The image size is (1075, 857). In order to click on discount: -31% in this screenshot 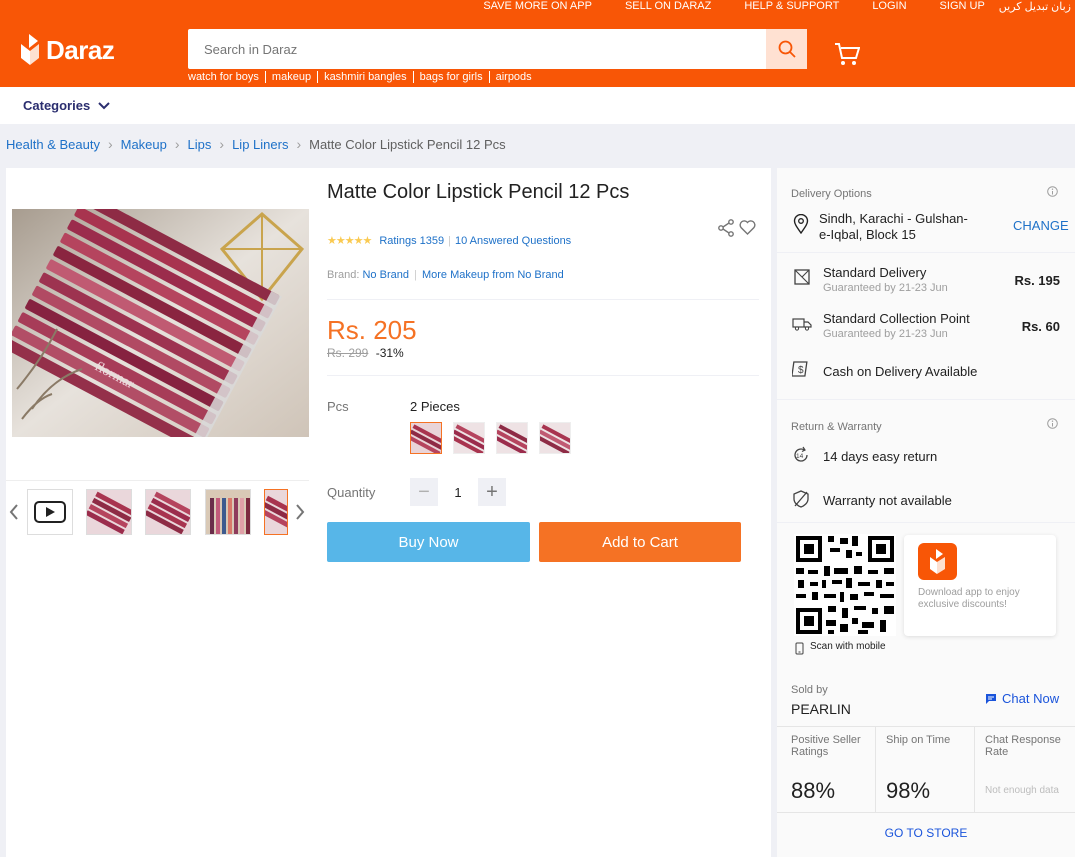, I will do `click(389, 353)`.